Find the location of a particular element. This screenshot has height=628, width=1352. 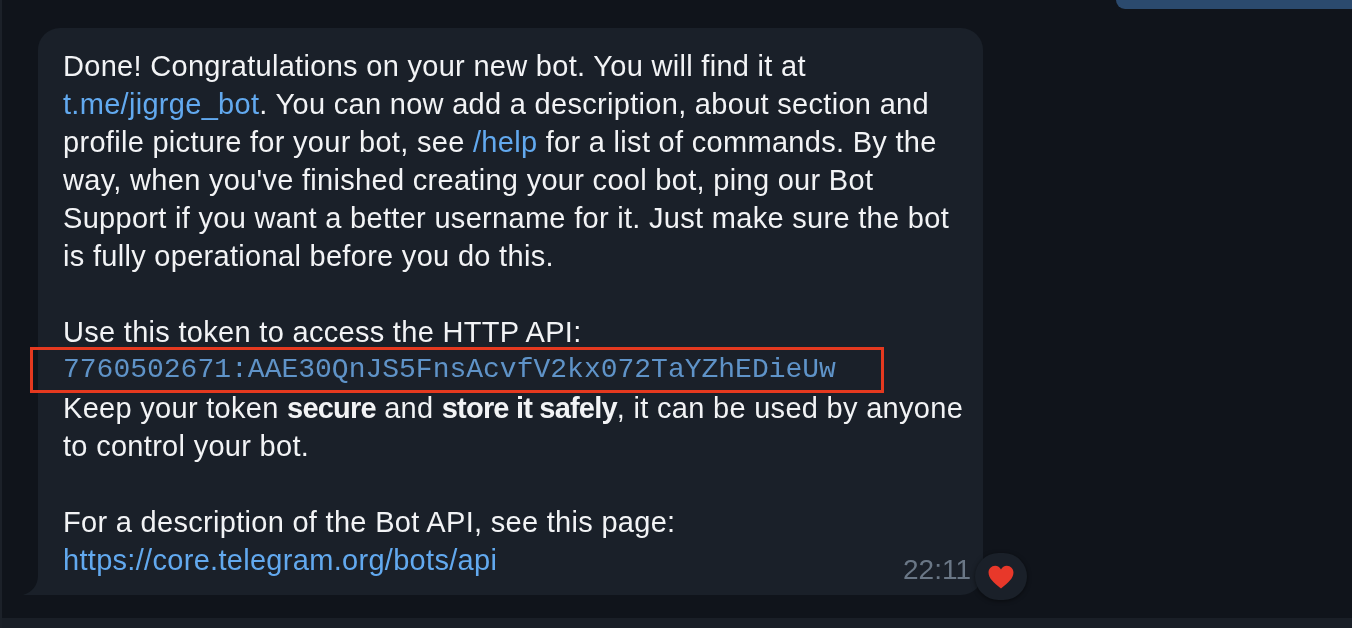

message-time: 22:11 is located at coordinates (937, 570).